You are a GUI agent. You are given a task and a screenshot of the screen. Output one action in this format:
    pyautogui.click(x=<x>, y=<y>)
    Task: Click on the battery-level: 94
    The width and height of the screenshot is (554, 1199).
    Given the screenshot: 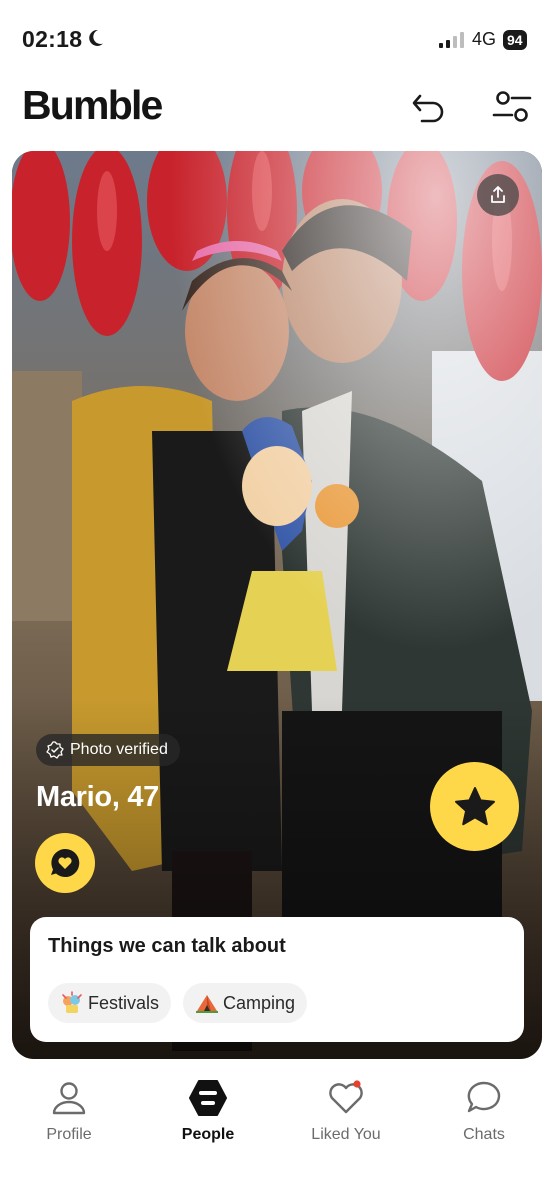 What is the action you would take?
    pyautogui.click(x=515, y=40)
    